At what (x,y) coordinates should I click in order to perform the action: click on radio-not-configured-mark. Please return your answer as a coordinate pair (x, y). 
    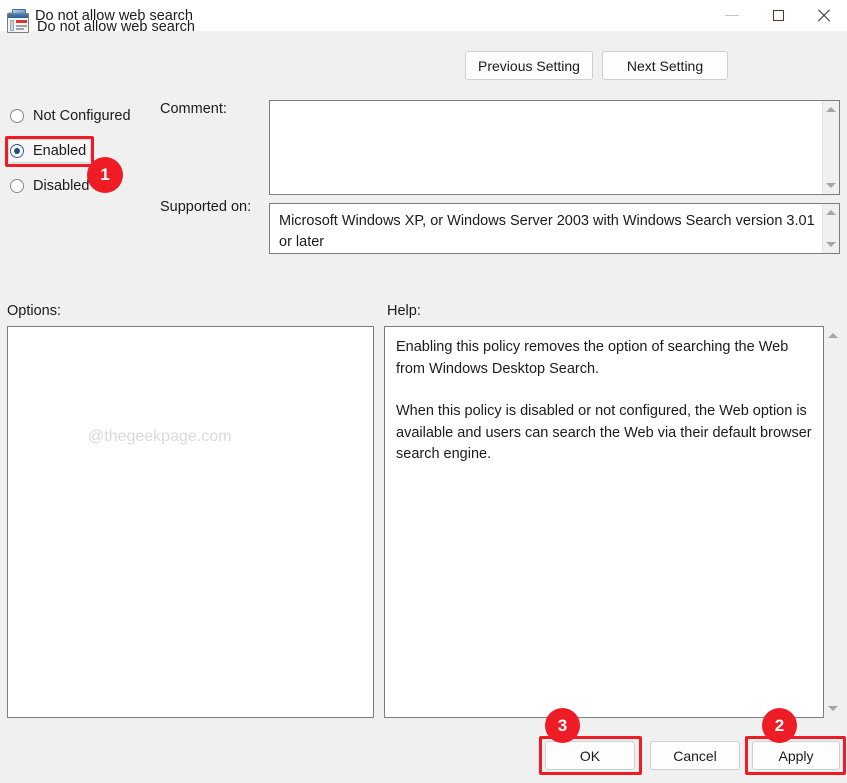
    Looking at the image, I should click on (17, 116).